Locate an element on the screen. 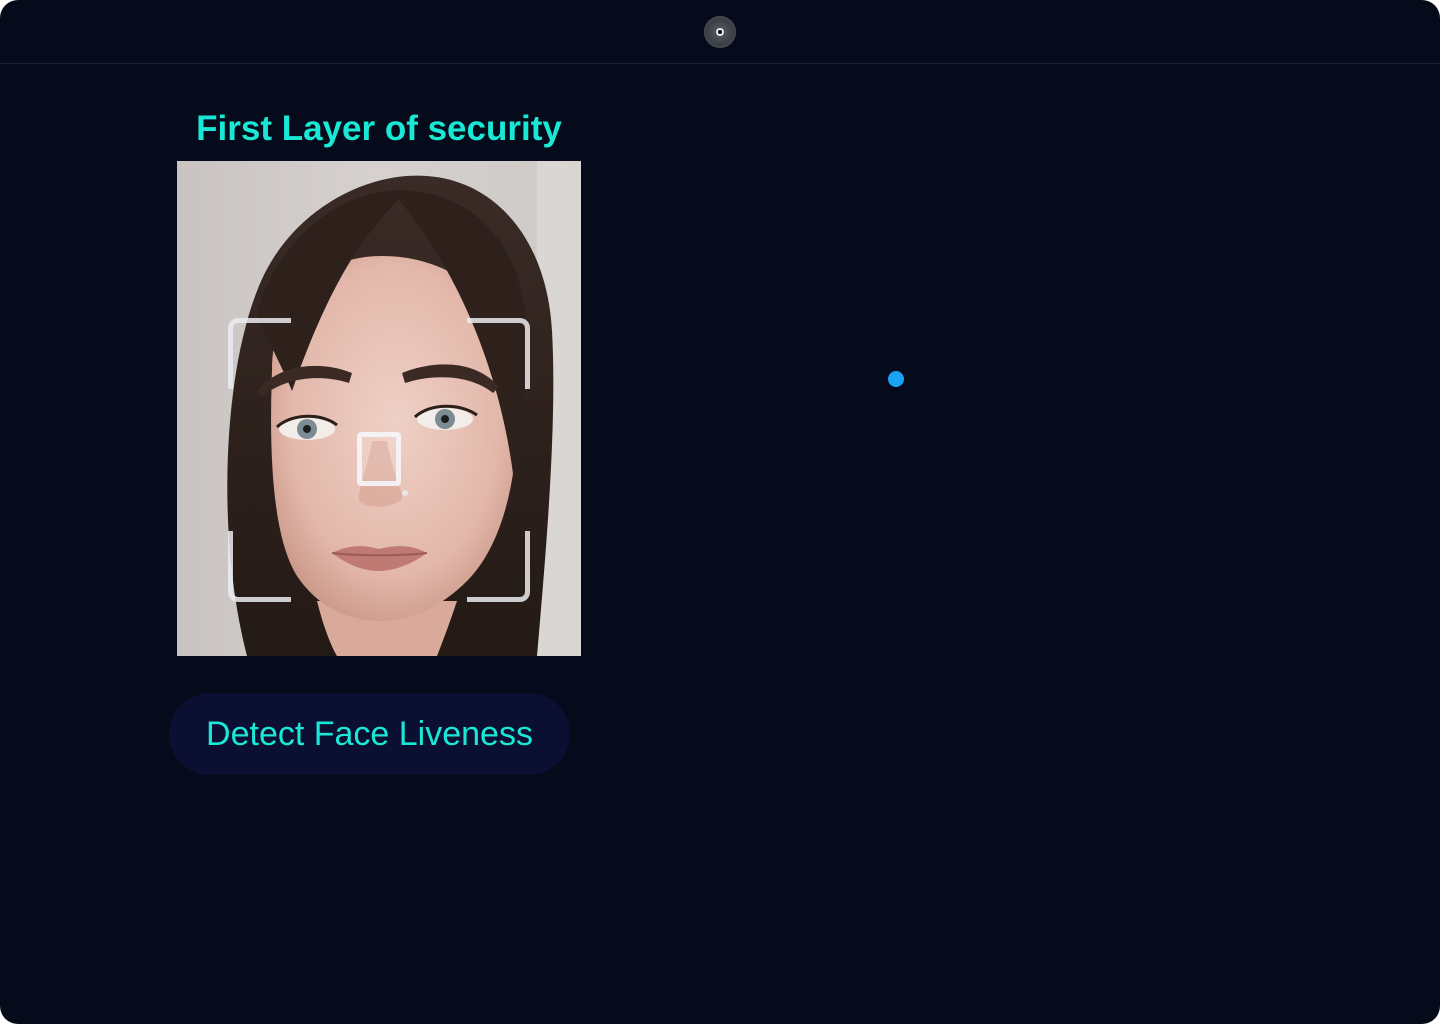 The height and width of the screenshot is (1024, 1440). webcam-icon is located at coordinates (720, 32).